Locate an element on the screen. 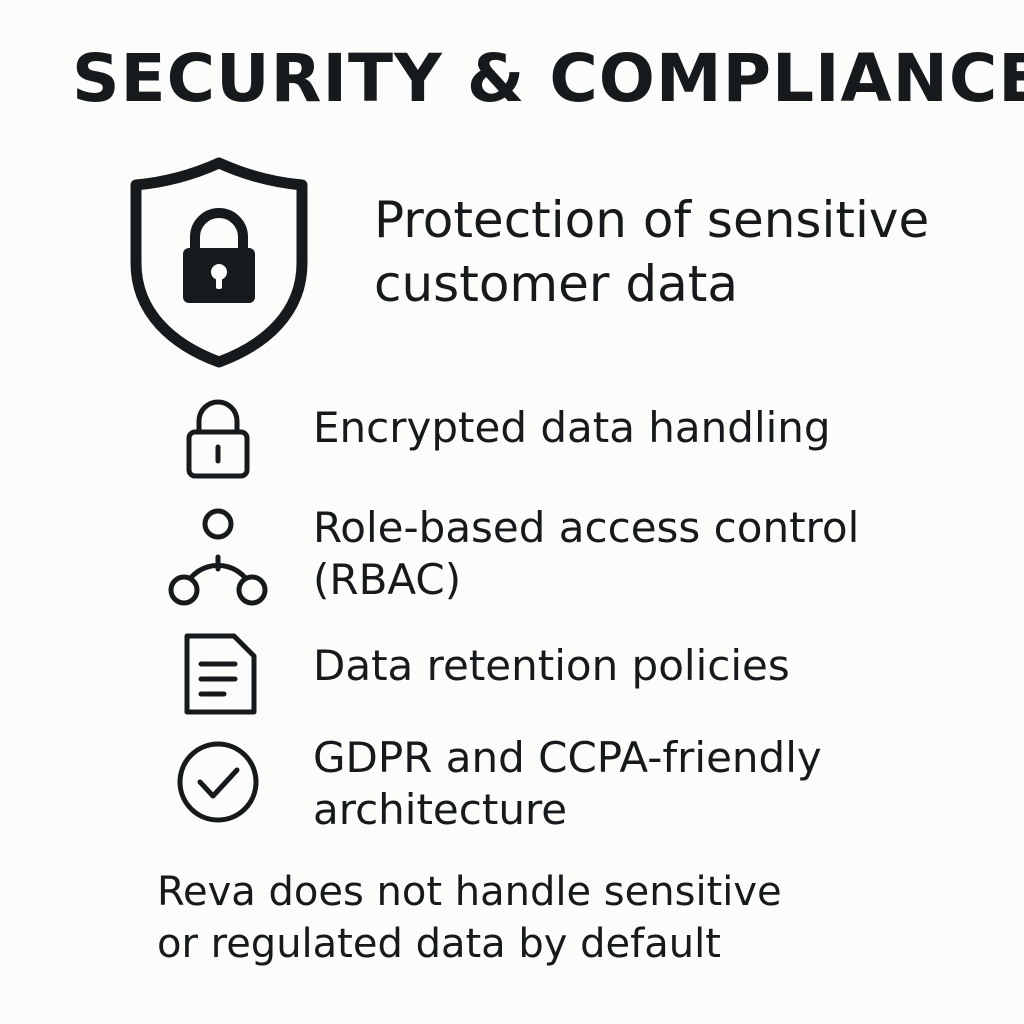 The height and width of the screenshot is (1024, 1024). page-title: SECURITY & COMPLIANCE is located at coordinates (548, 78).